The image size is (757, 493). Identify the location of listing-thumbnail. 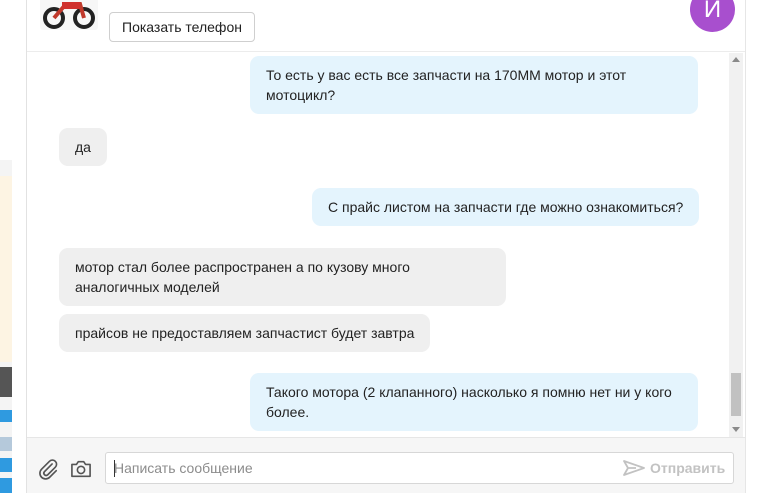
(69, 15).